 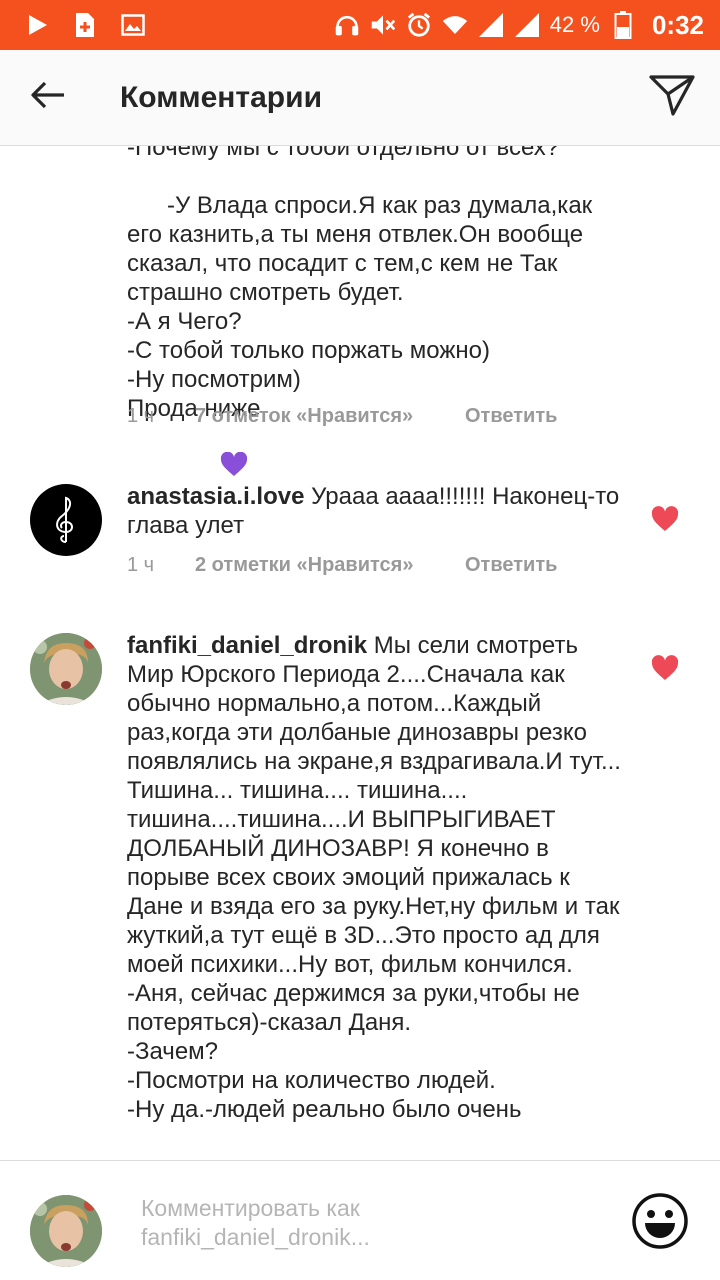 I want to click on comment-meta: 1 ч 7 отметок «Нравится» Ответить, so click(x=342, y=416).